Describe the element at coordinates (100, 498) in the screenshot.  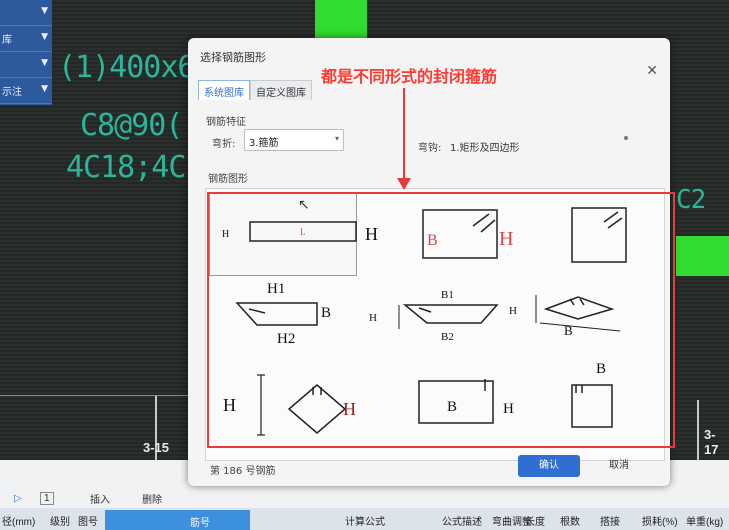
I see `insert-button: 插入` at that location.